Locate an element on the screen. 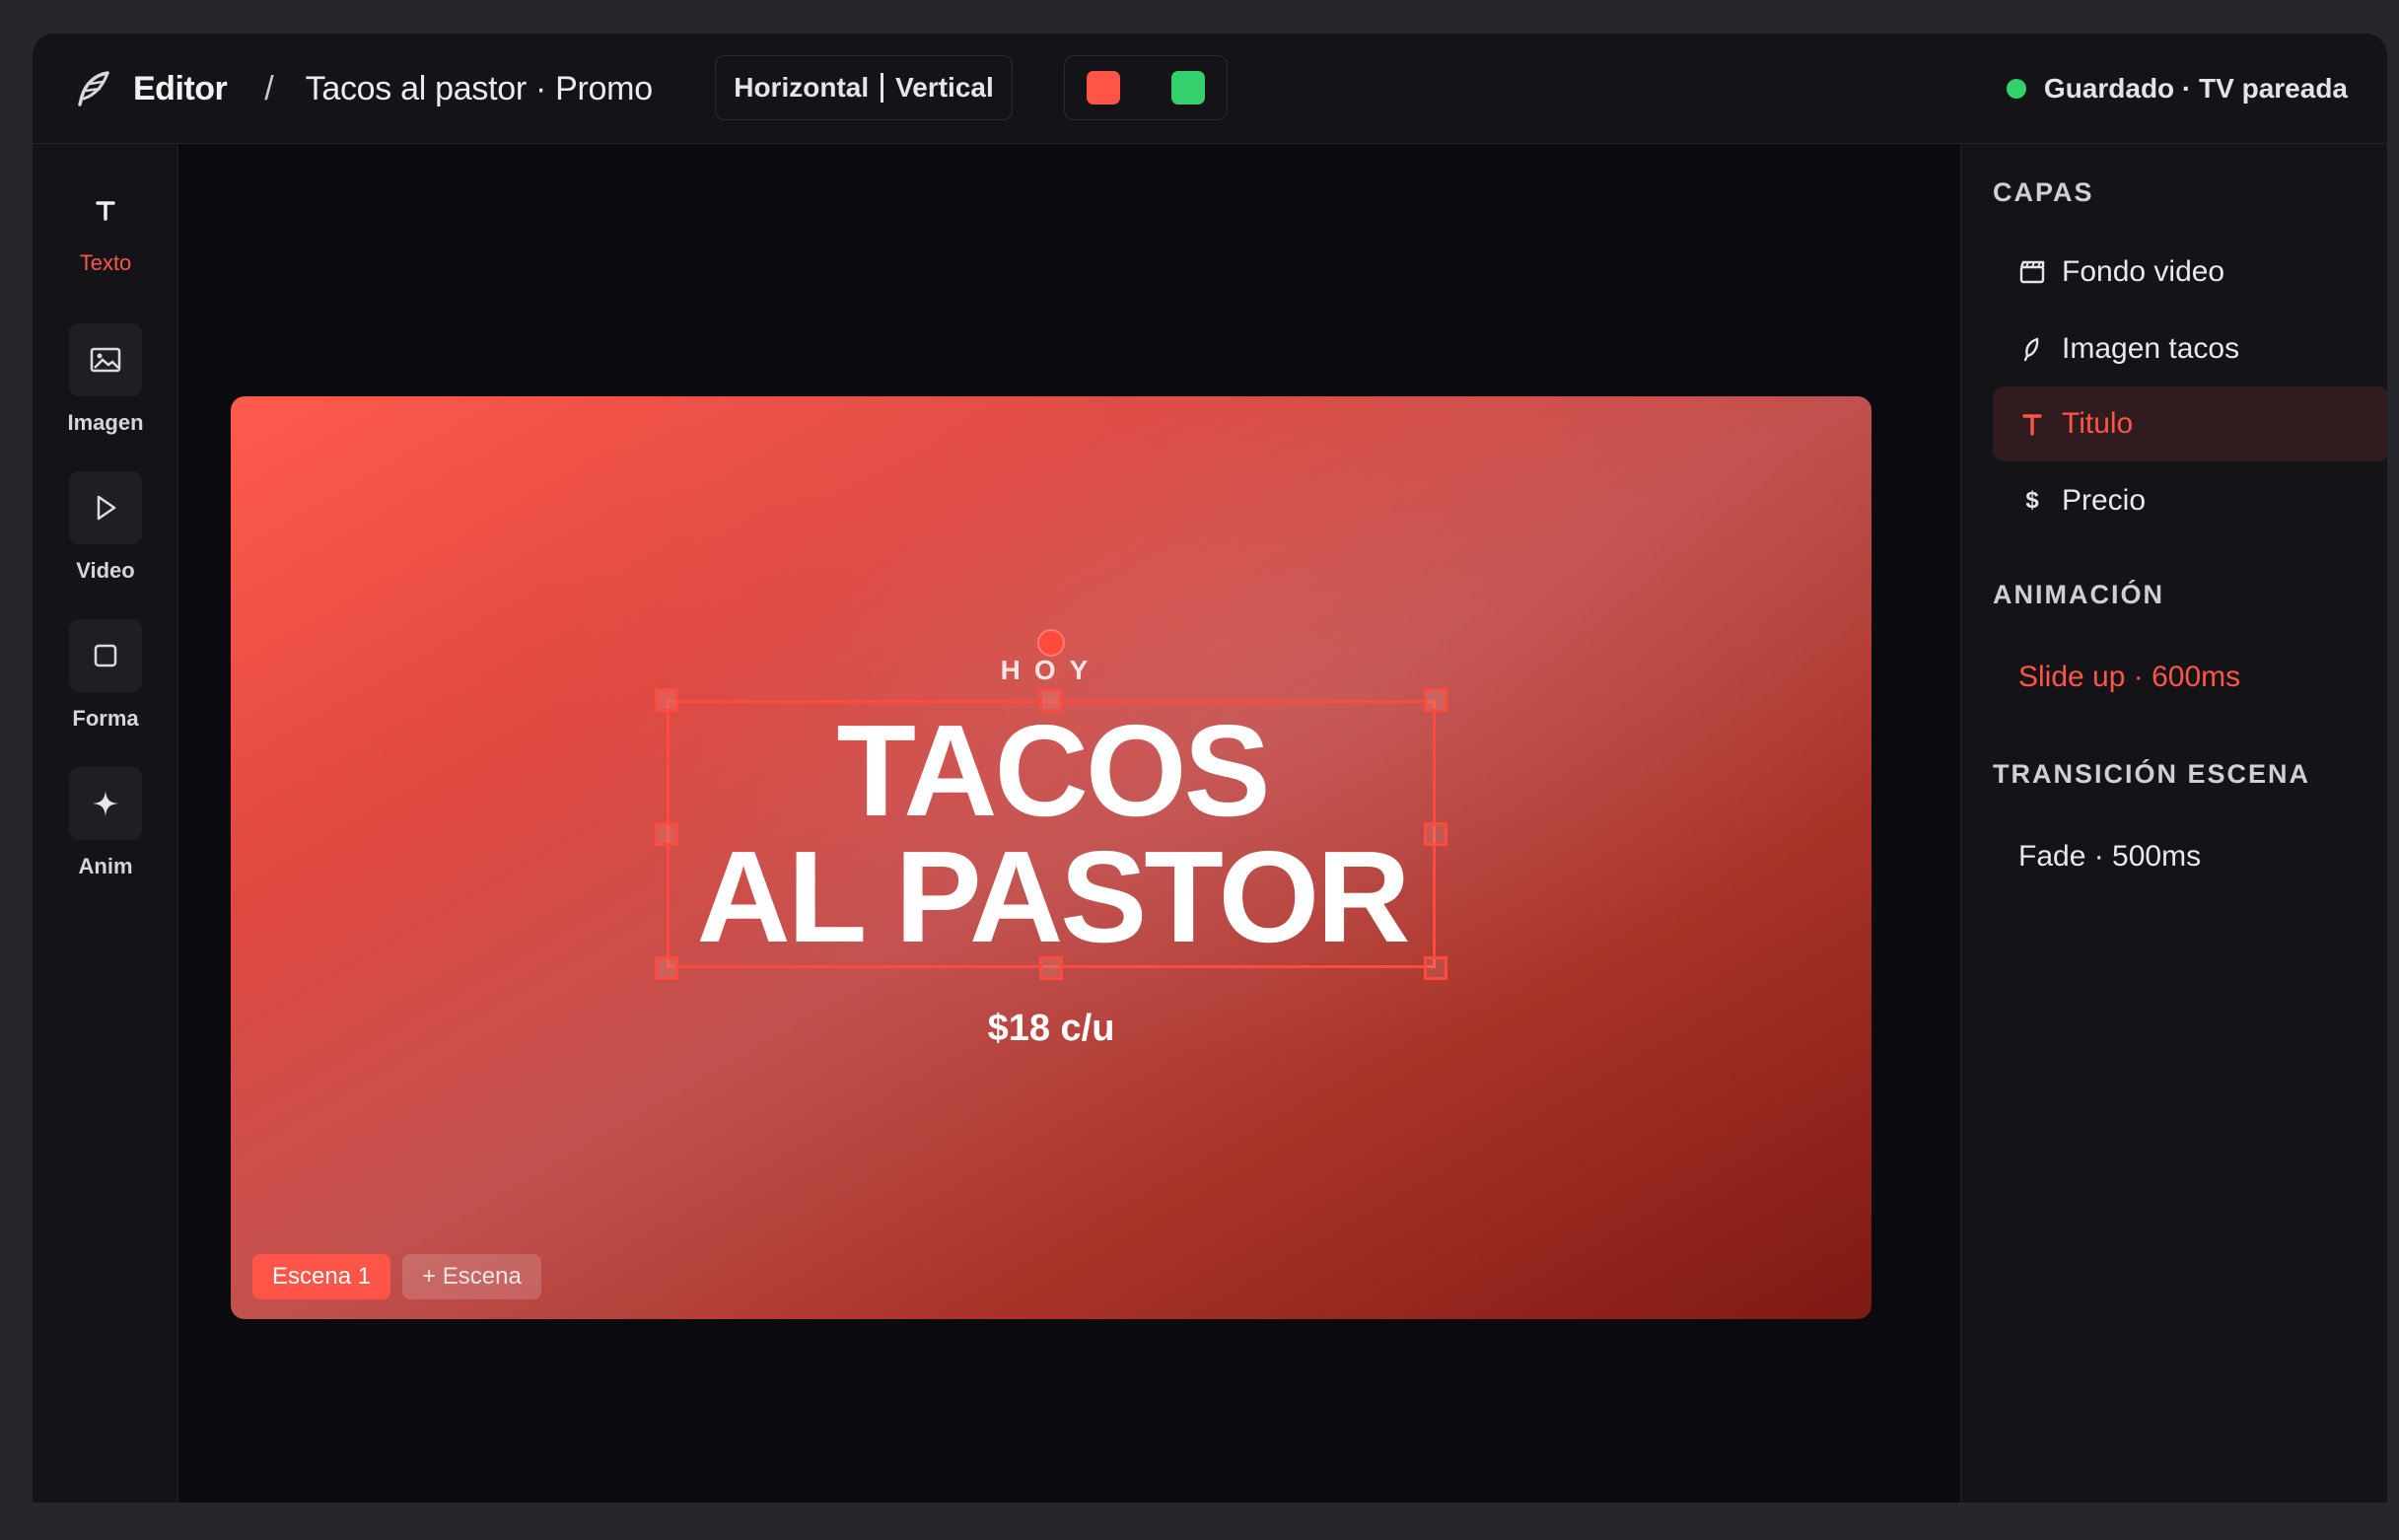 Image resolution: width=2399 pixels, height=1540 pixels. vertical-option: Vertical is located at coordinates (944, 88).